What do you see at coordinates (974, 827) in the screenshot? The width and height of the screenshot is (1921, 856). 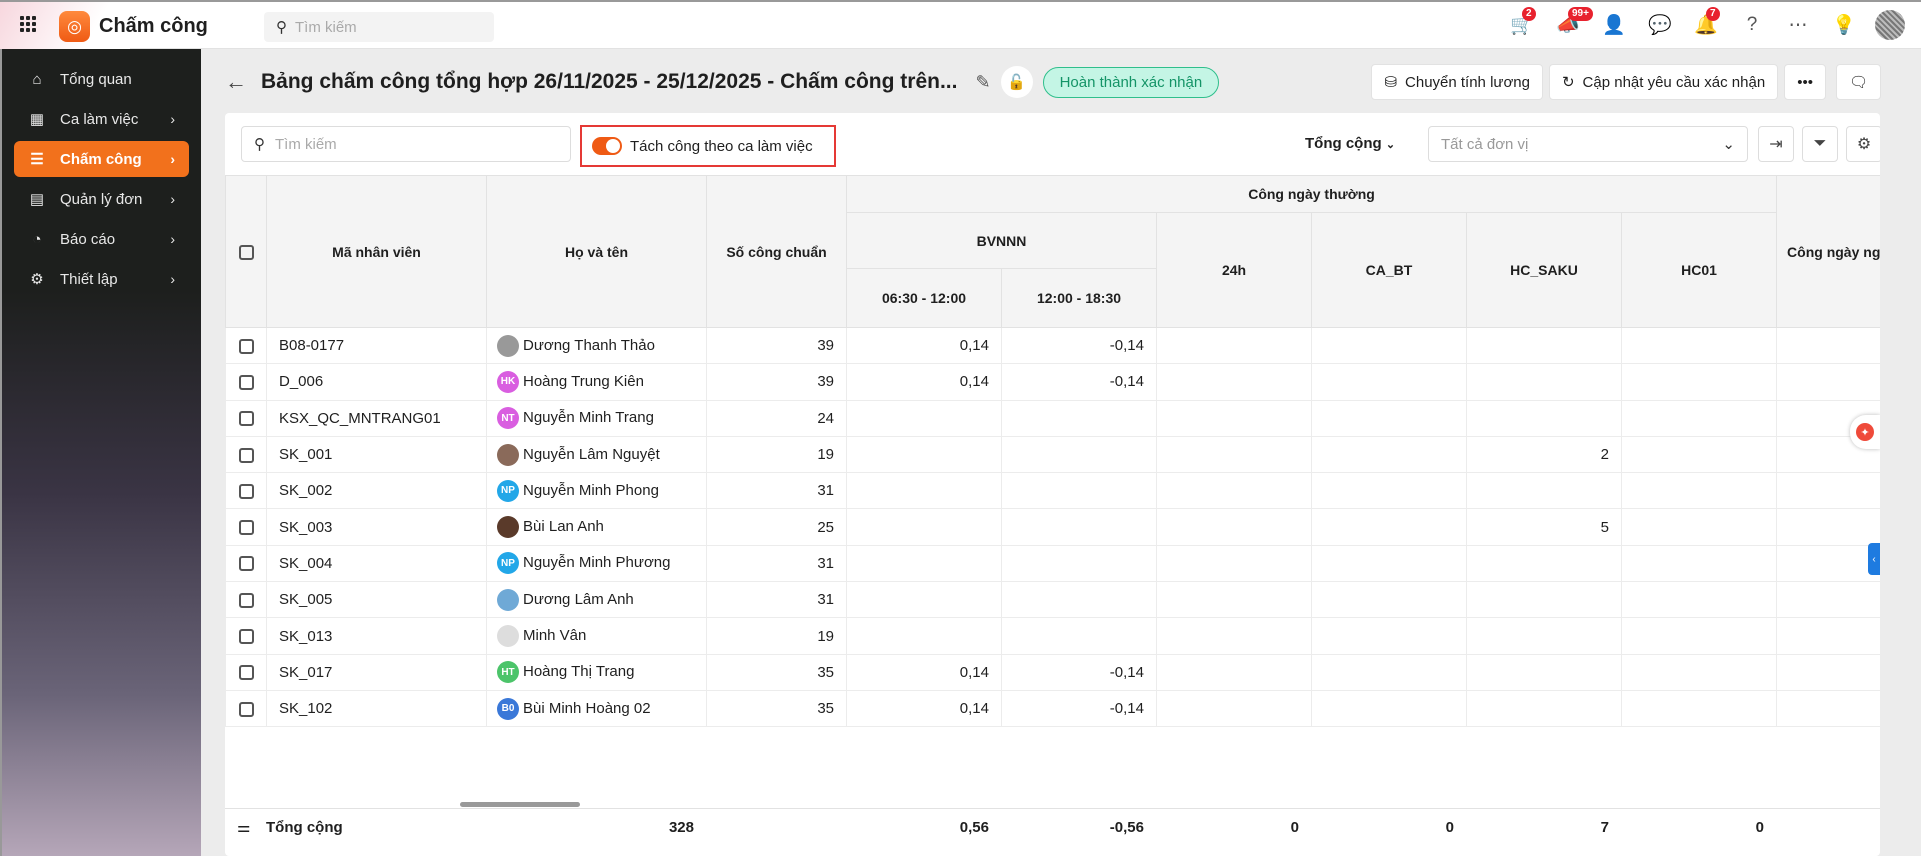 I see `footer-total-value: 0,56` at bounding box center [974, 827].